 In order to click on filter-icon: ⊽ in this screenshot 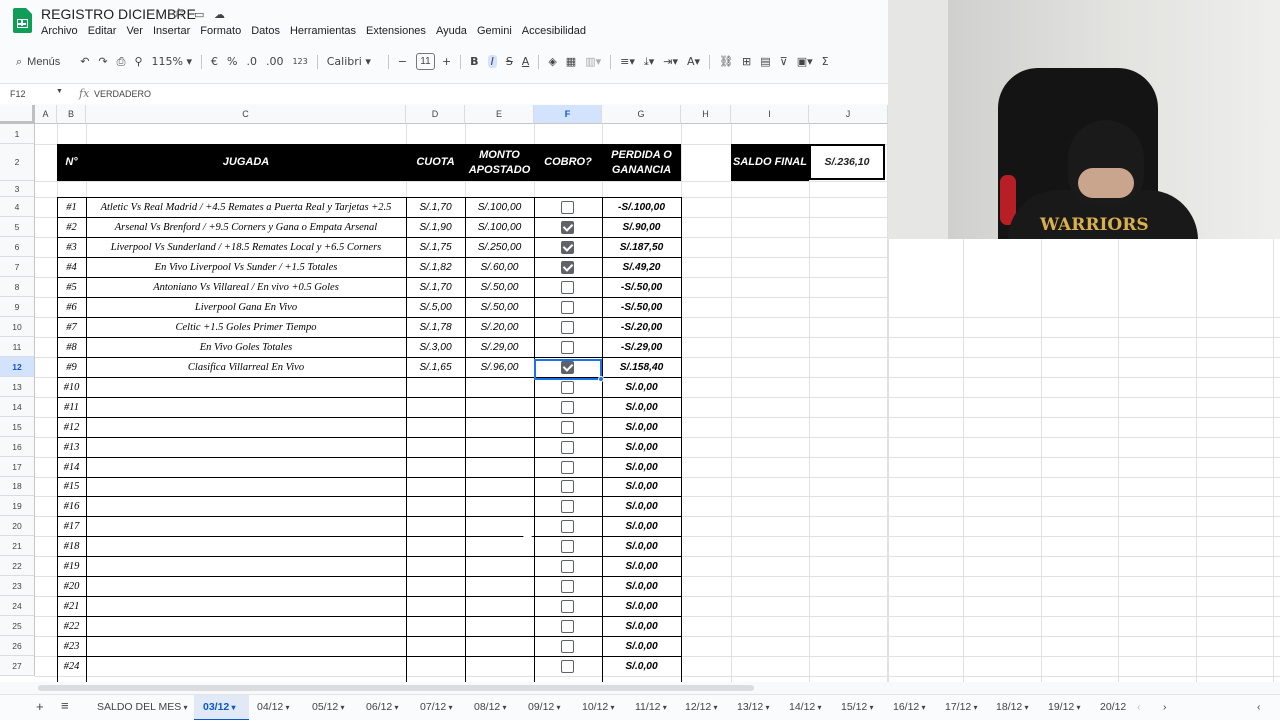, I will do `click(784, 61)`.